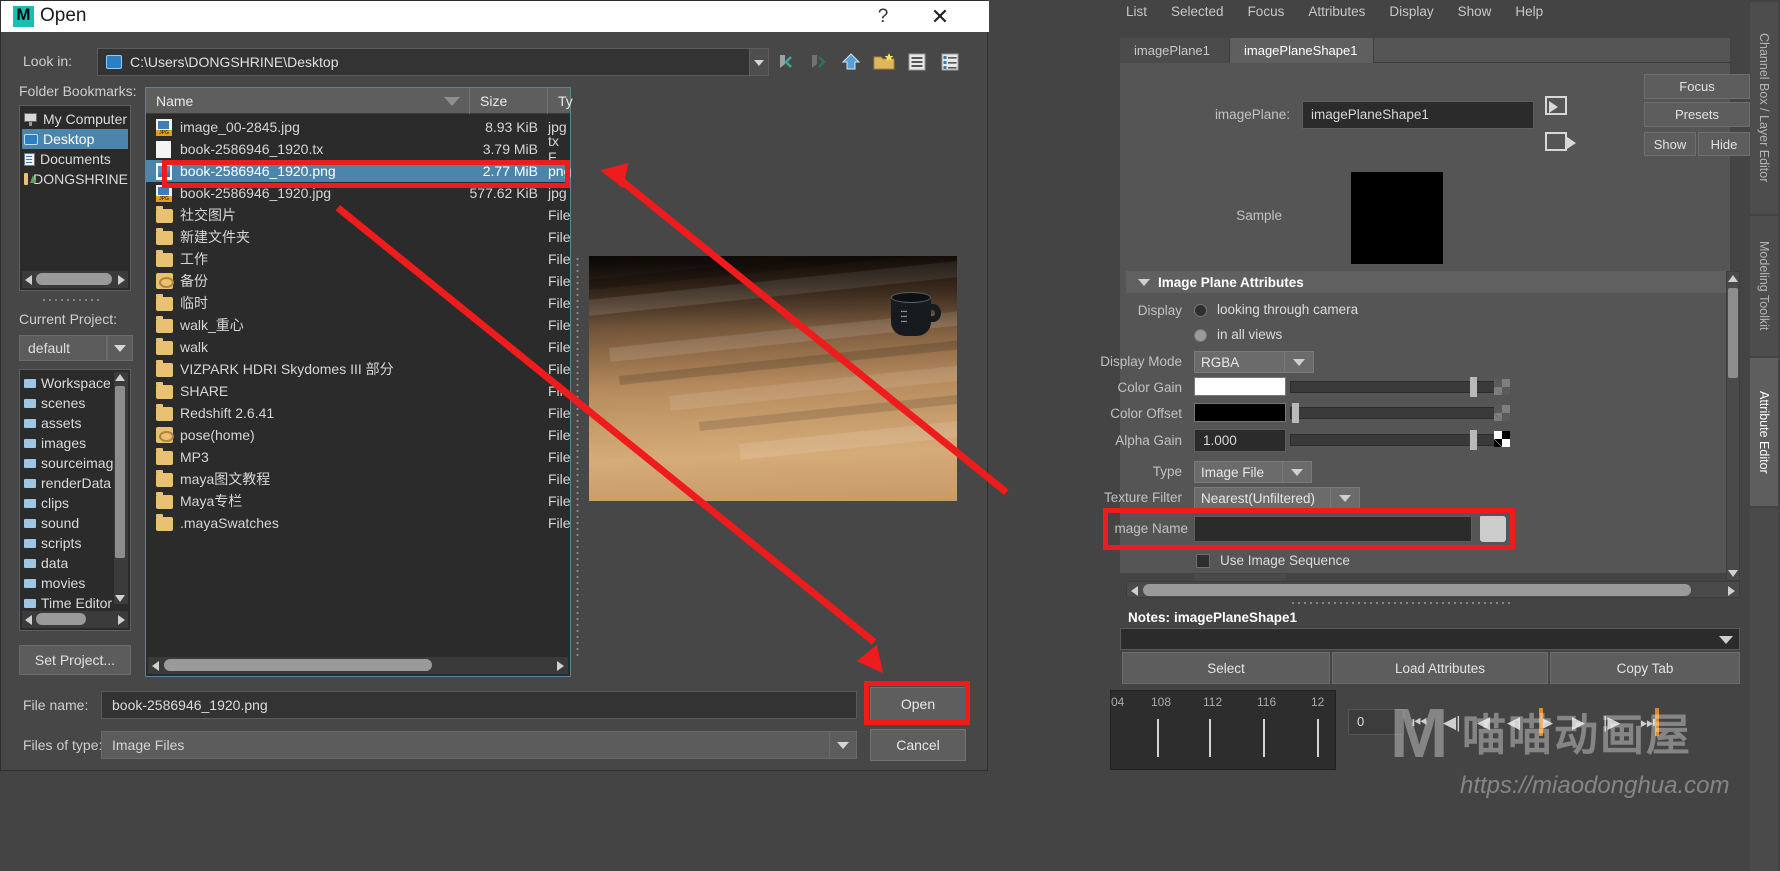 This screenshot has height=871, width=1780. I want to click on workspace-item: scenes, so click(70, 403).